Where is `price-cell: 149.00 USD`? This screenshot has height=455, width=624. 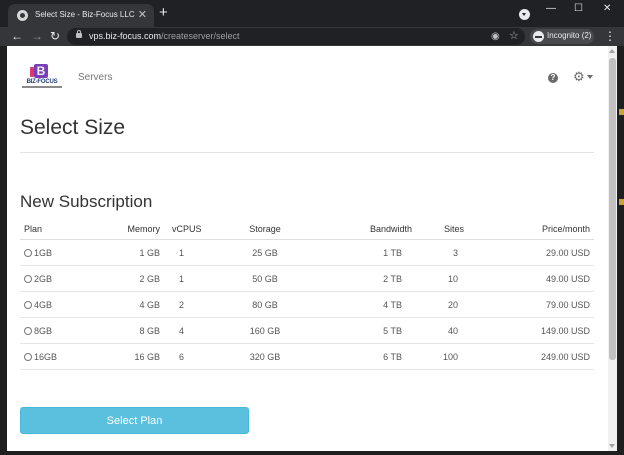
price-cell: 149.00 USD is located at coordinates (531, 330).